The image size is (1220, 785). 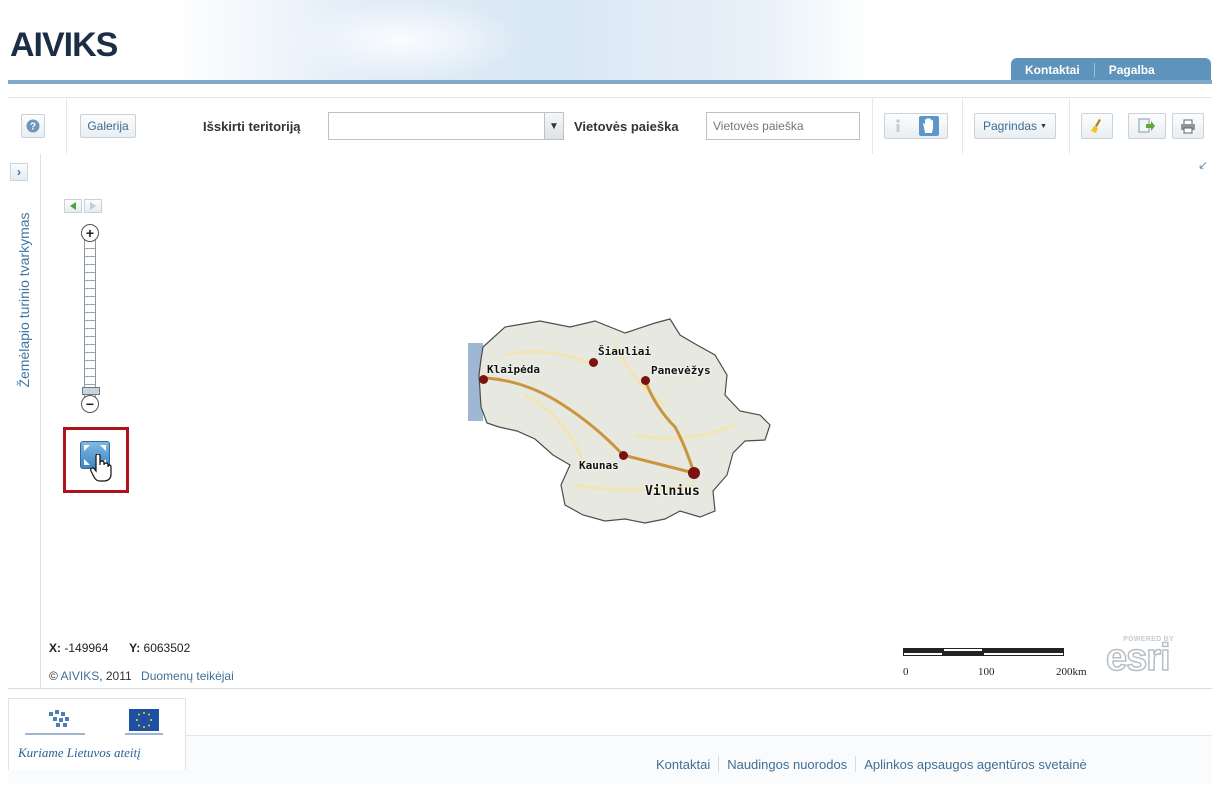 I want to click on map-tool-group, so click(x=916, y=126).